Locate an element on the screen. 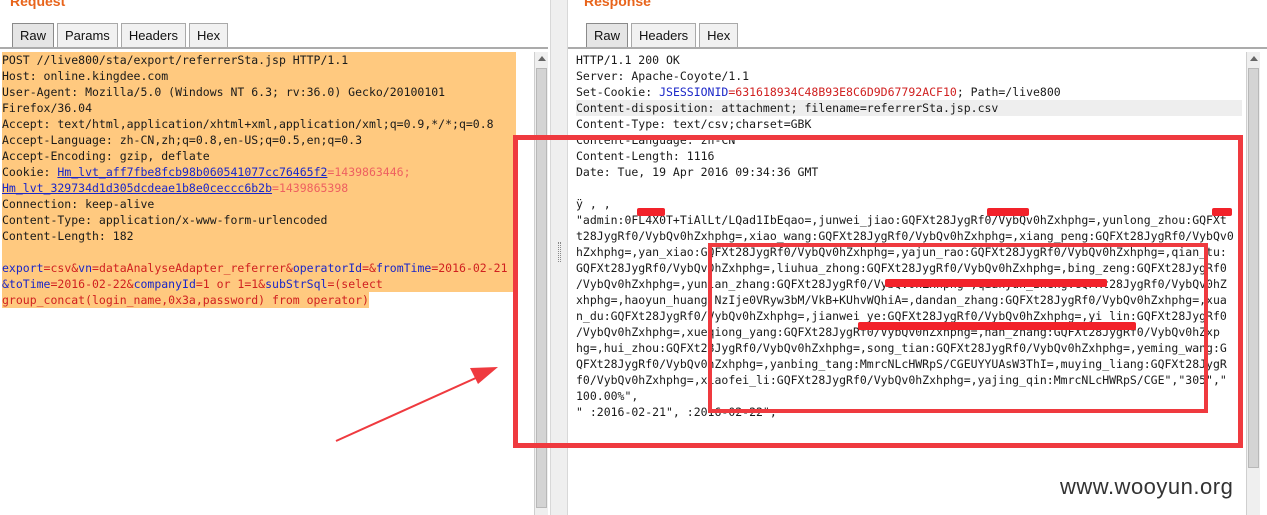 The image size is (1267, 515). response-header-line: Content-Length: 1116 is located at coordinates (645, 156).